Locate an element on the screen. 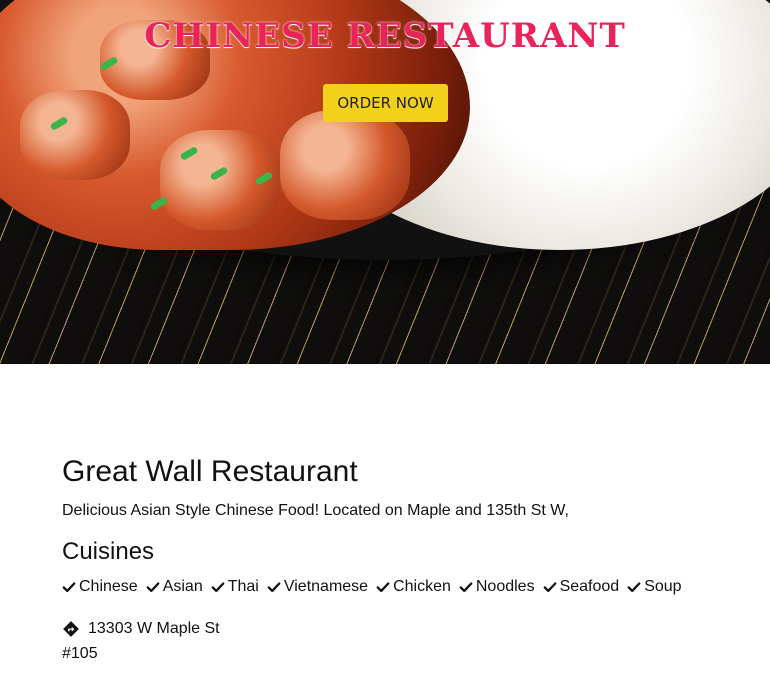 The image size is (770, 681). cuisine-label: Chicken is located at coordinates (422, 586).